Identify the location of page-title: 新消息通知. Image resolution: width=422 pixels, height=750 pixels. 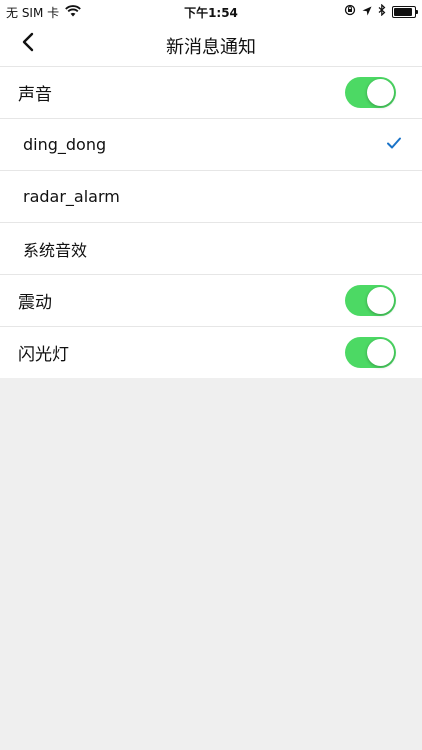
(211, 47).